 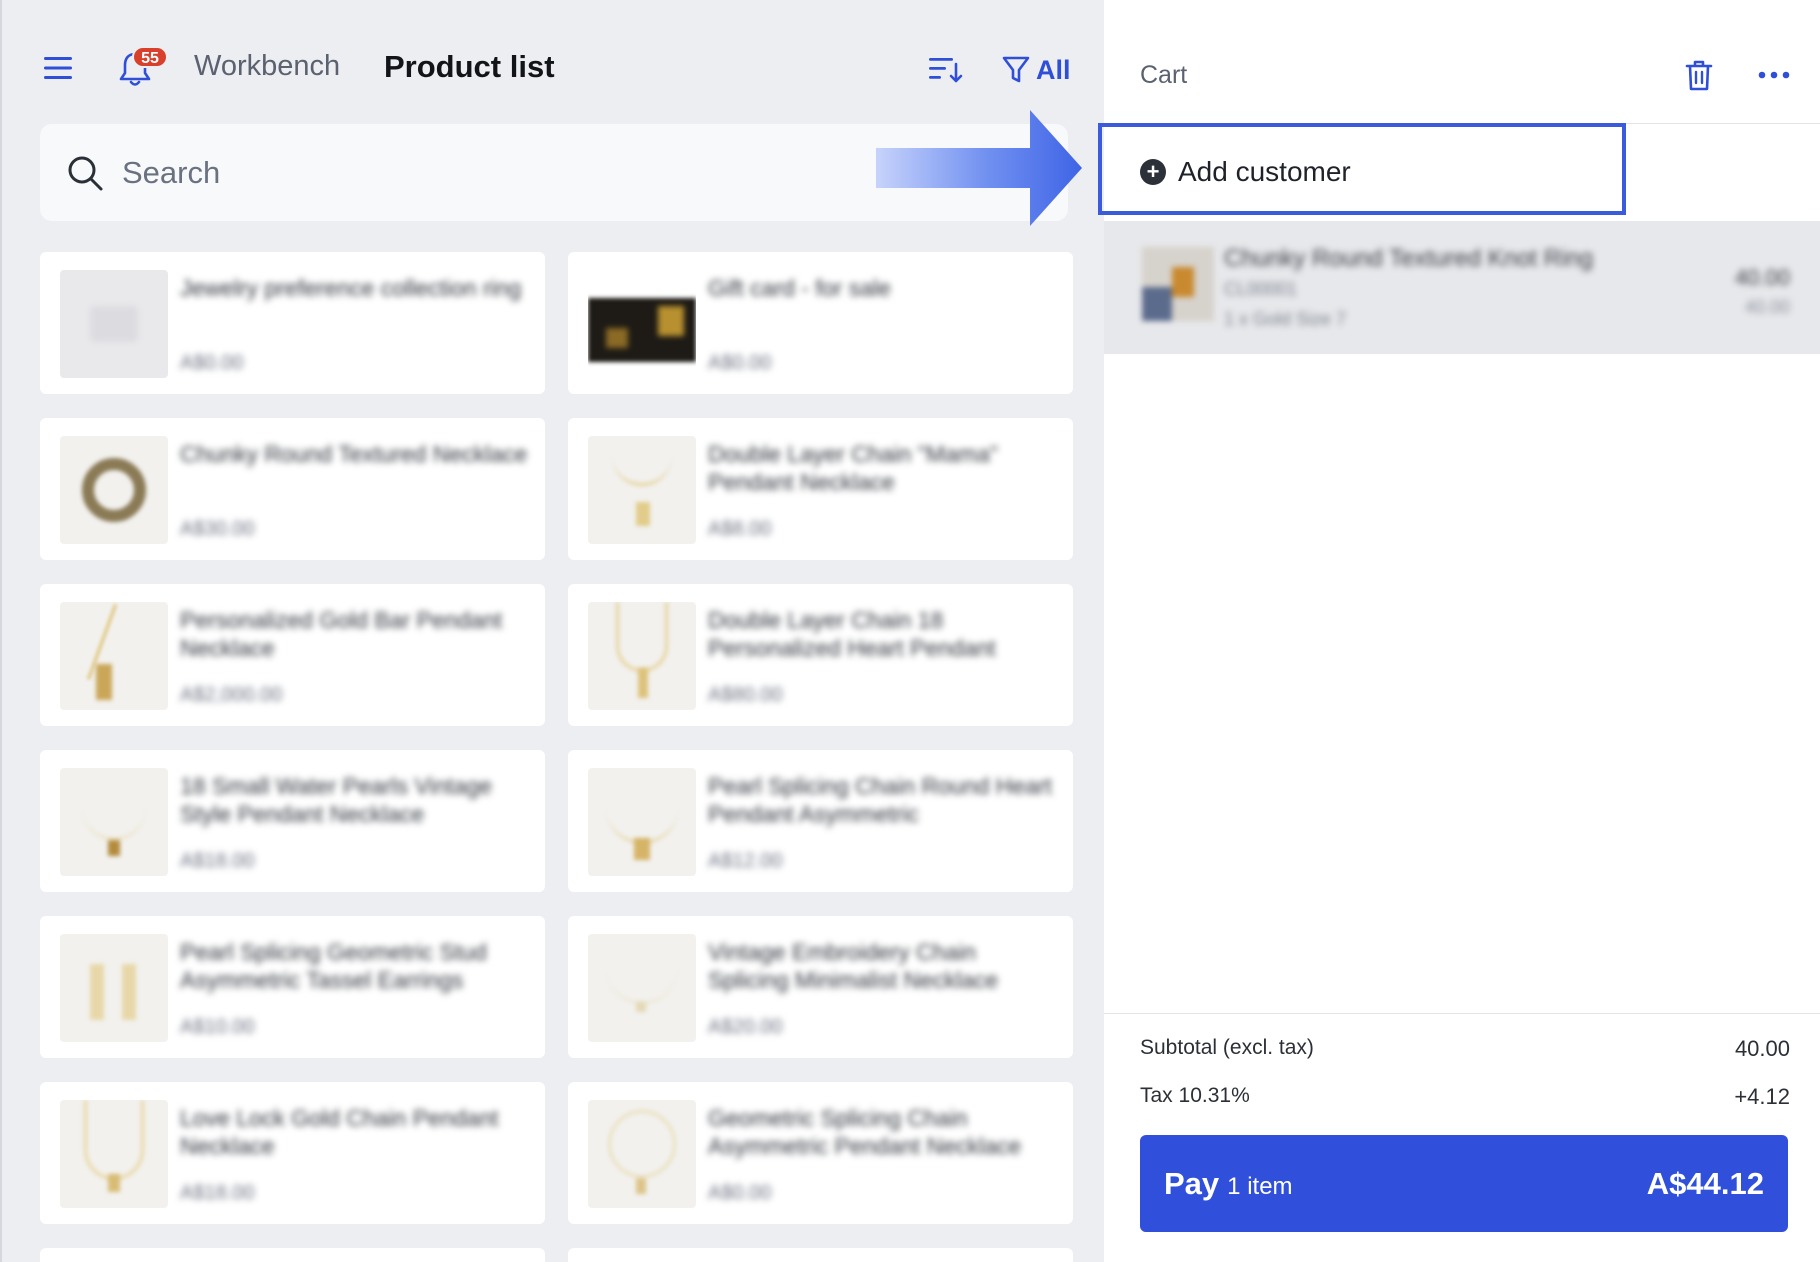 What do you see at coordinates (979, 168) in the screenshot?
I see `pointer-arrow` at bounding box center [979, 168].